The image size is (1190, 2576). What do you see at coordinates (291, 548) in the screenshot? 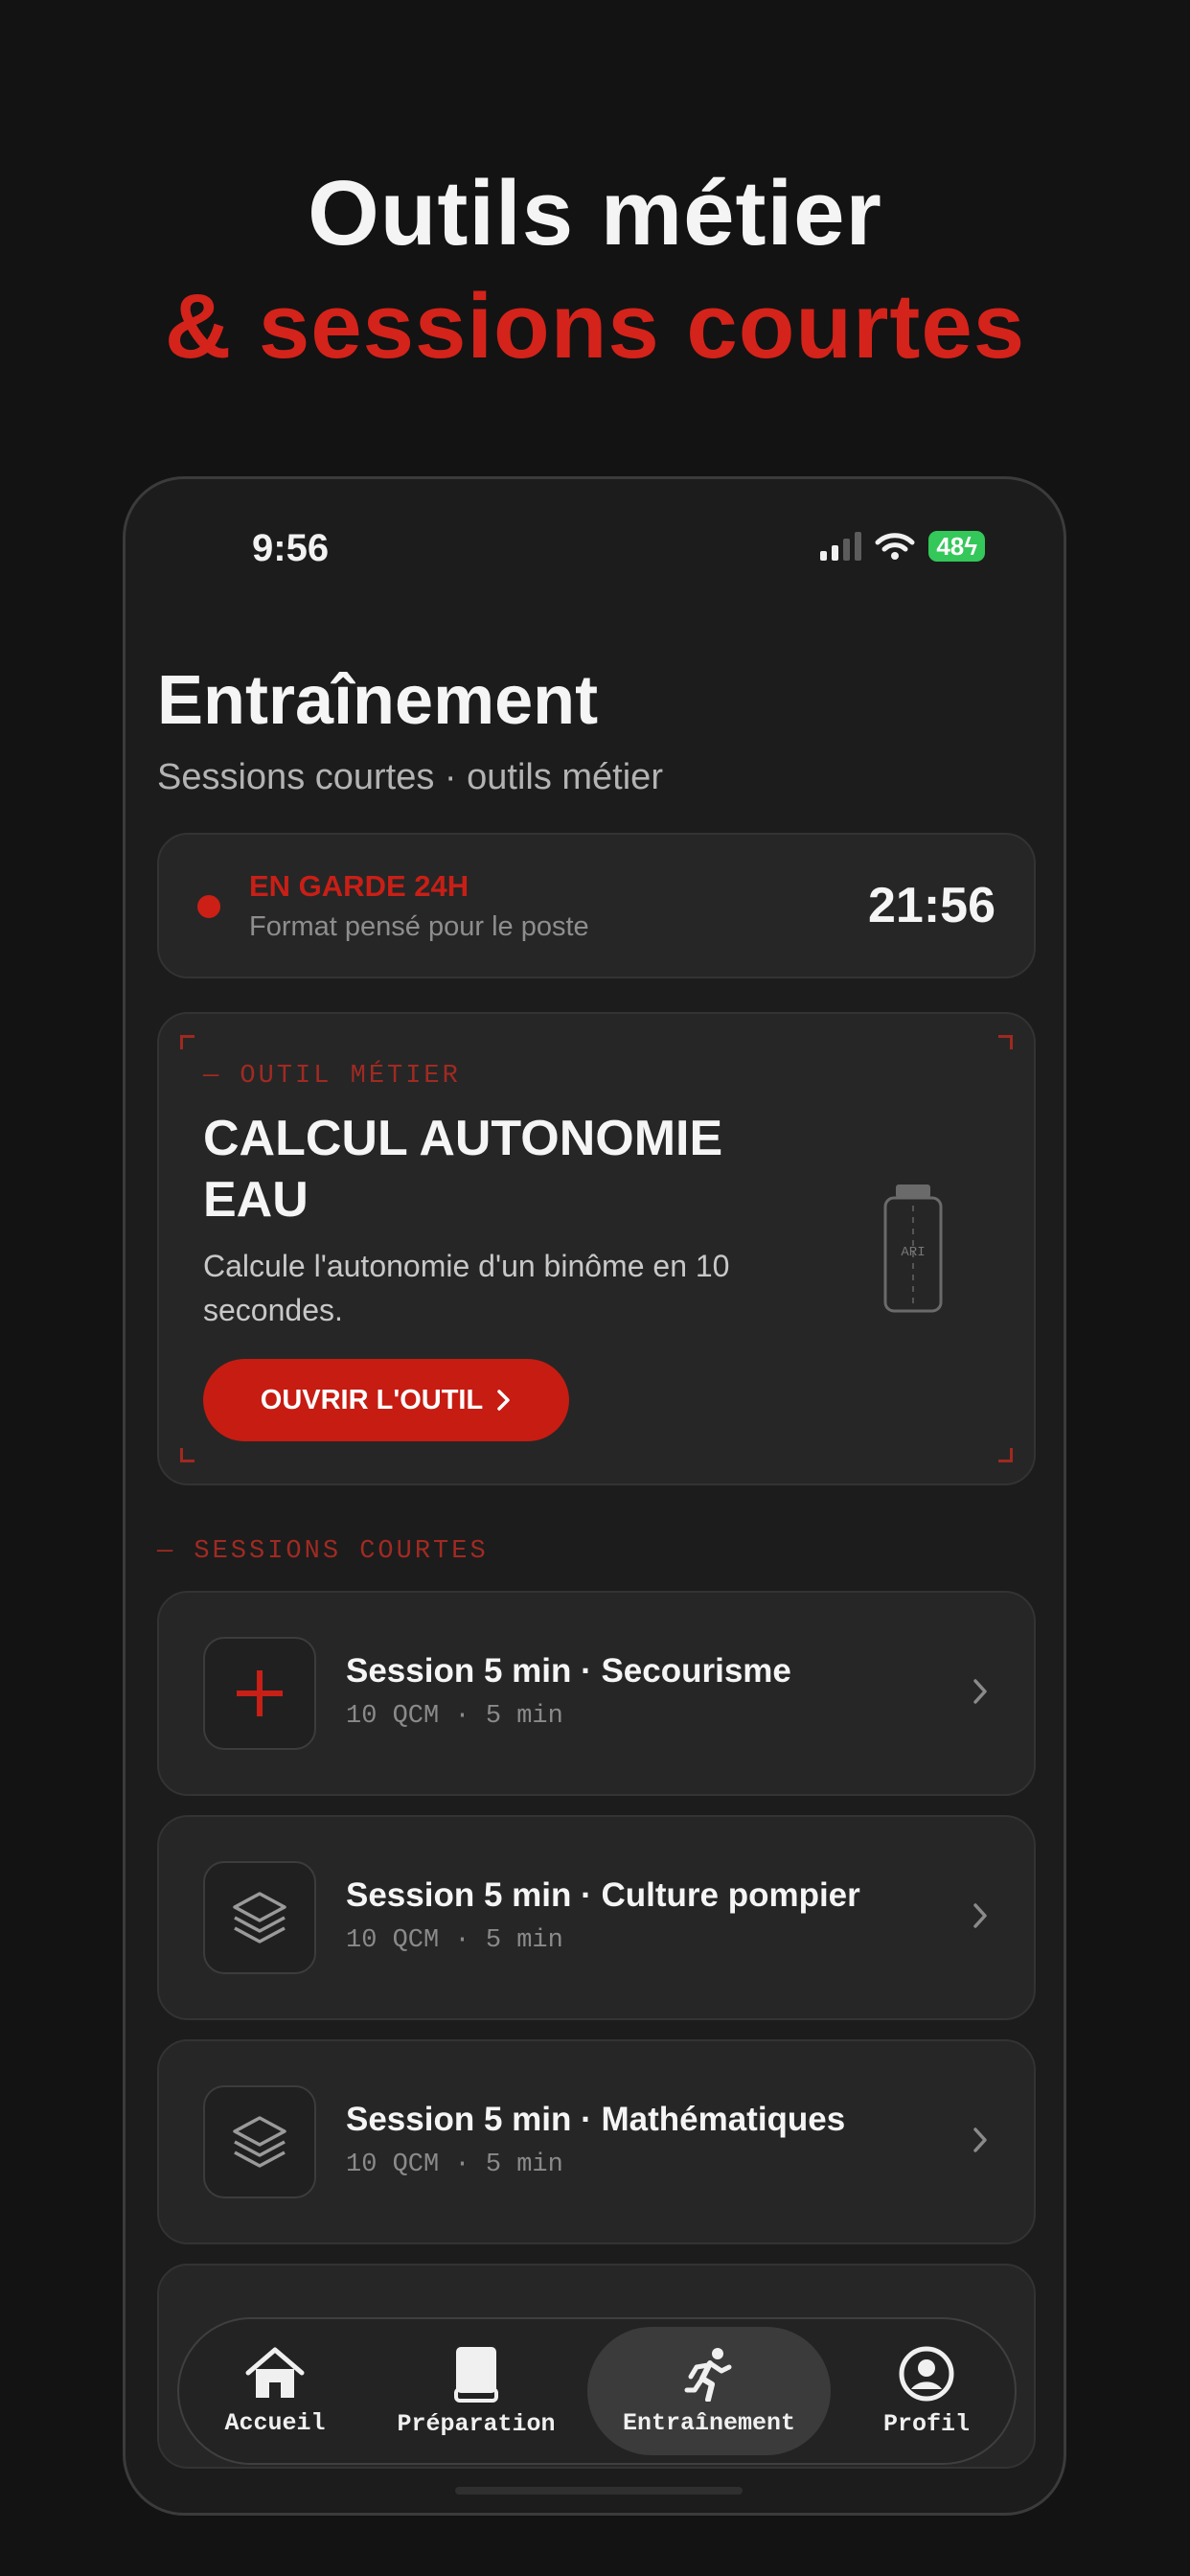
I see `status-time: 9:56` at bounding box center [291, 548].